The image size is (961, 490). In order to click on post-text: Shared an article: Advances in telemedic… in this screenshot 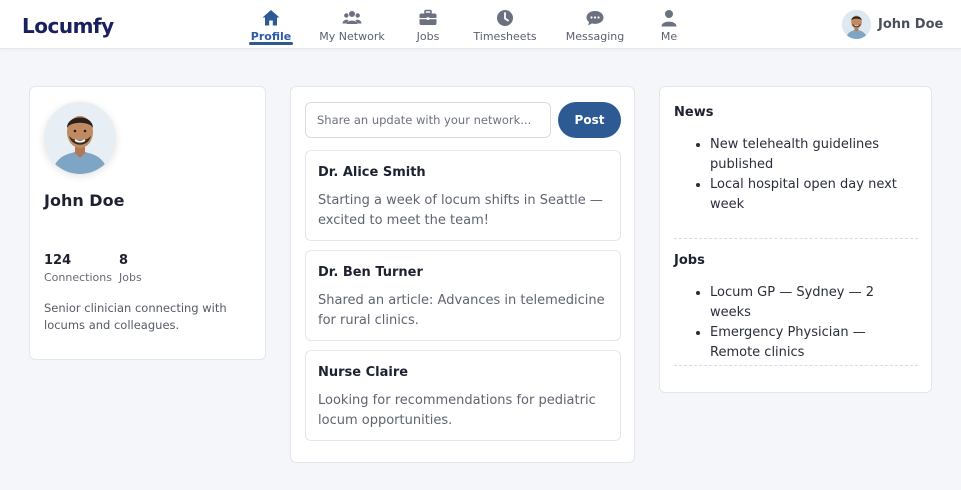, I will do `click(461, 310)`.